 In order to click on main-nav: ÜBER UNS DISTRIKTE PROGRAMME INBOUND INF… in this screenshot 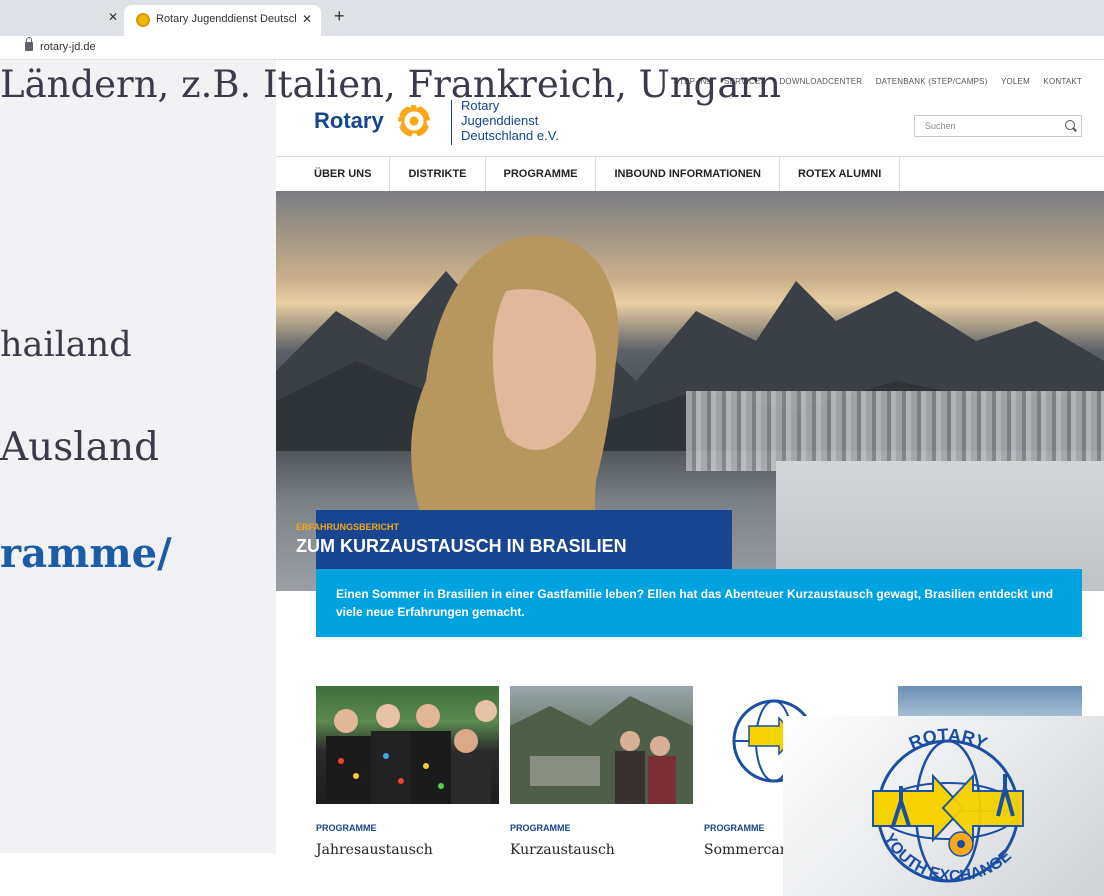, I will do `click(599, 174)`.